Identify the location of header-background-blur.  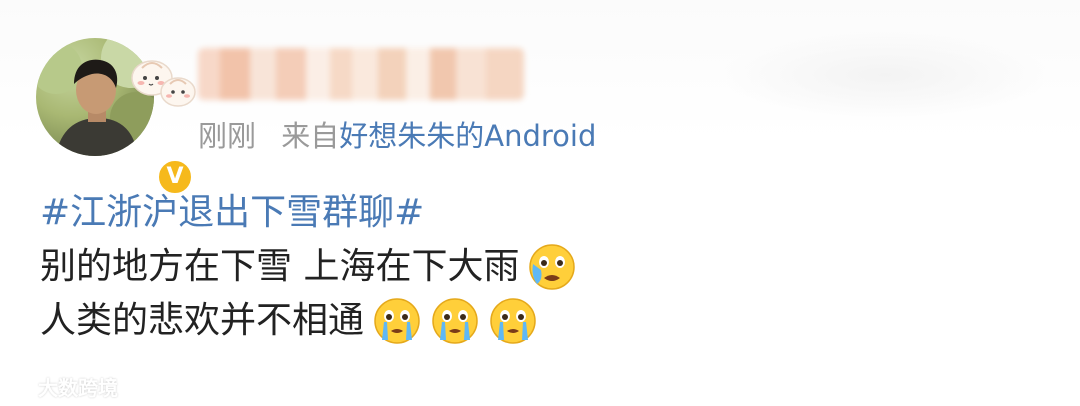
(885, 75).